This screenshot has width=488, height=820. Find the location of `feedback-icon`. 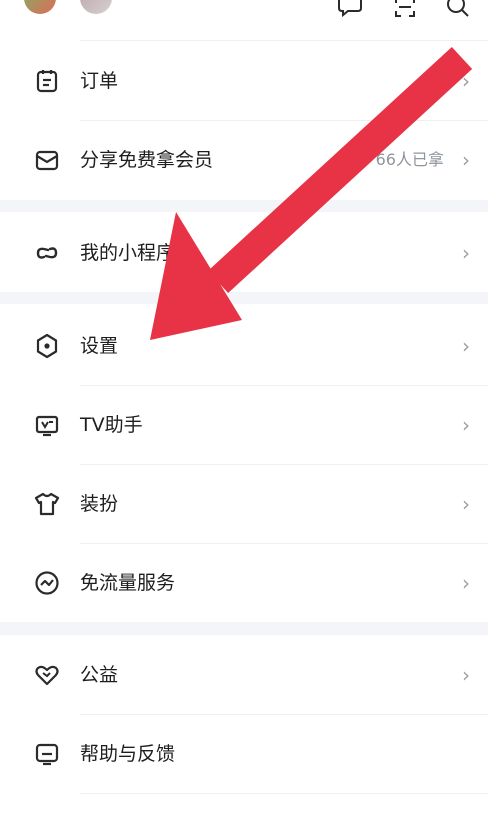

feedback-icon is located at coordinates (47, 754).